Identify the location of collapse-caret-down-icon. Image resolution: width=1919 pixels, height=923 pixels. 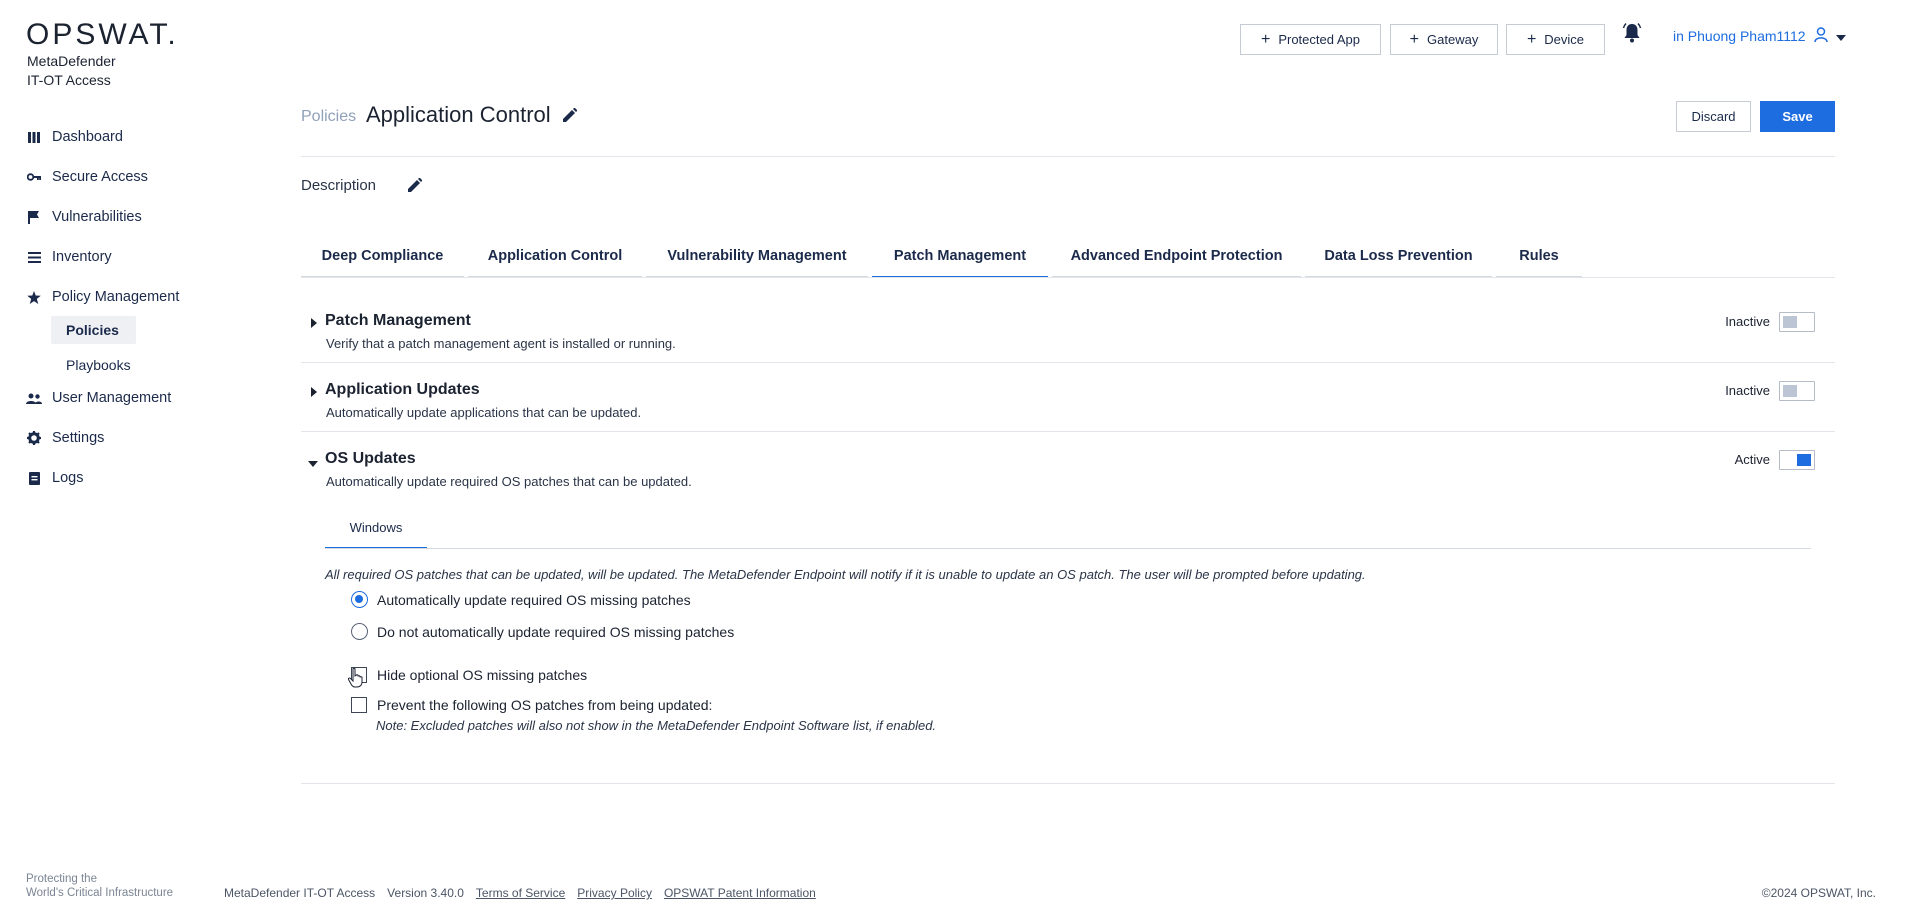
(313, 461).